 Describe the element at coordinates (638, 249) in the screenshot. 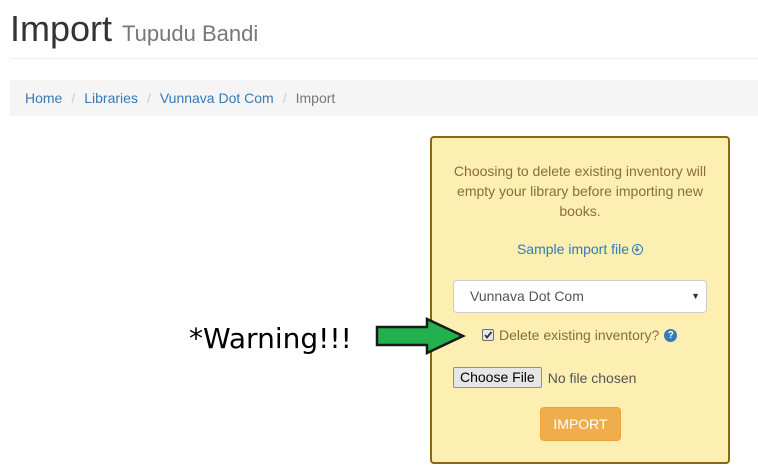

I see `download-circle-icon` at that location.